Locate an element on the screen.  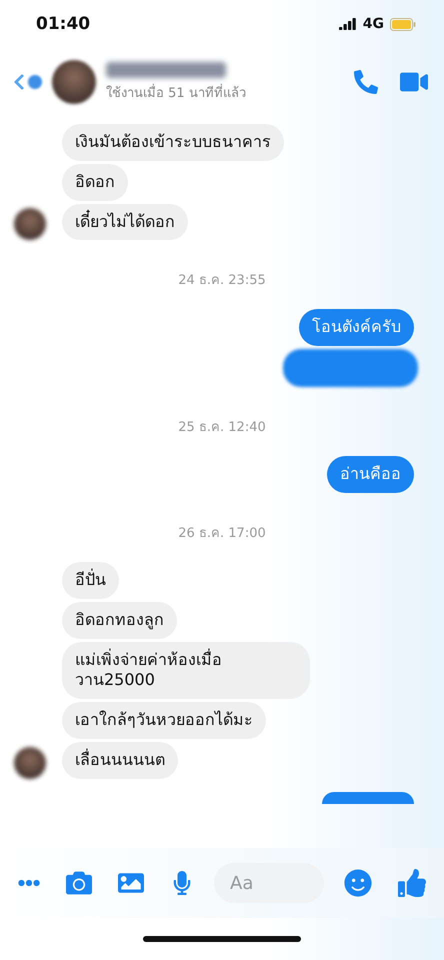
battery-icon is located at coordinates (403, 24).